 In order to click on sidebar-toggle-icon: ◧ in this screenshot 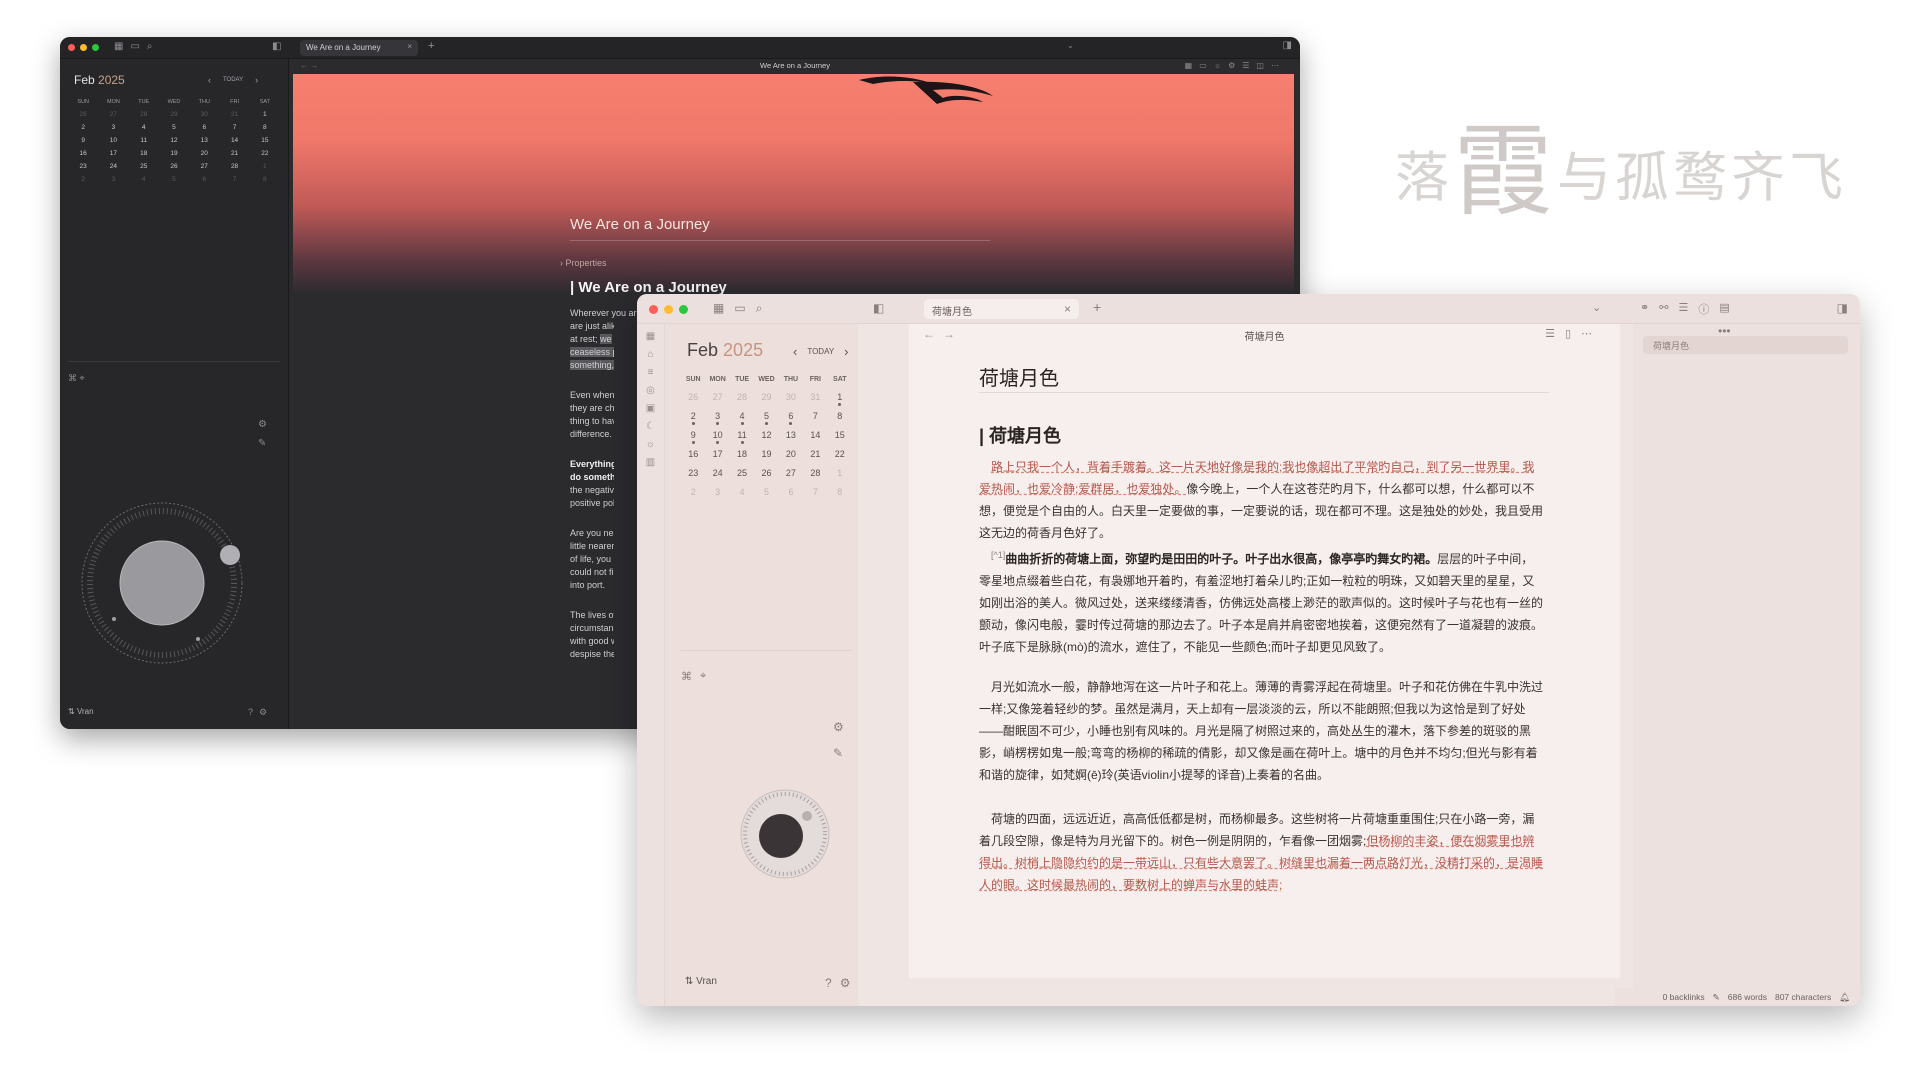, I will do `click(878, 308)`.